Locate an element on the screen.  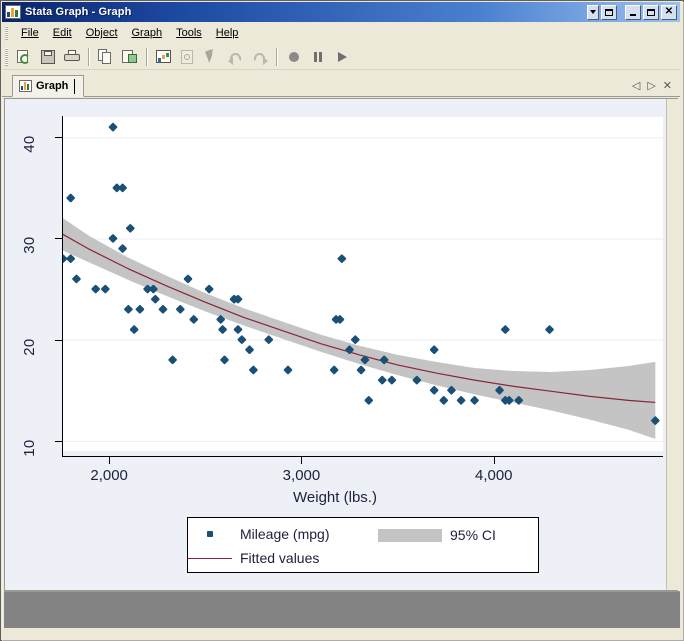
legend-label-ci: 95% CI is located at coordinates (473, 535).